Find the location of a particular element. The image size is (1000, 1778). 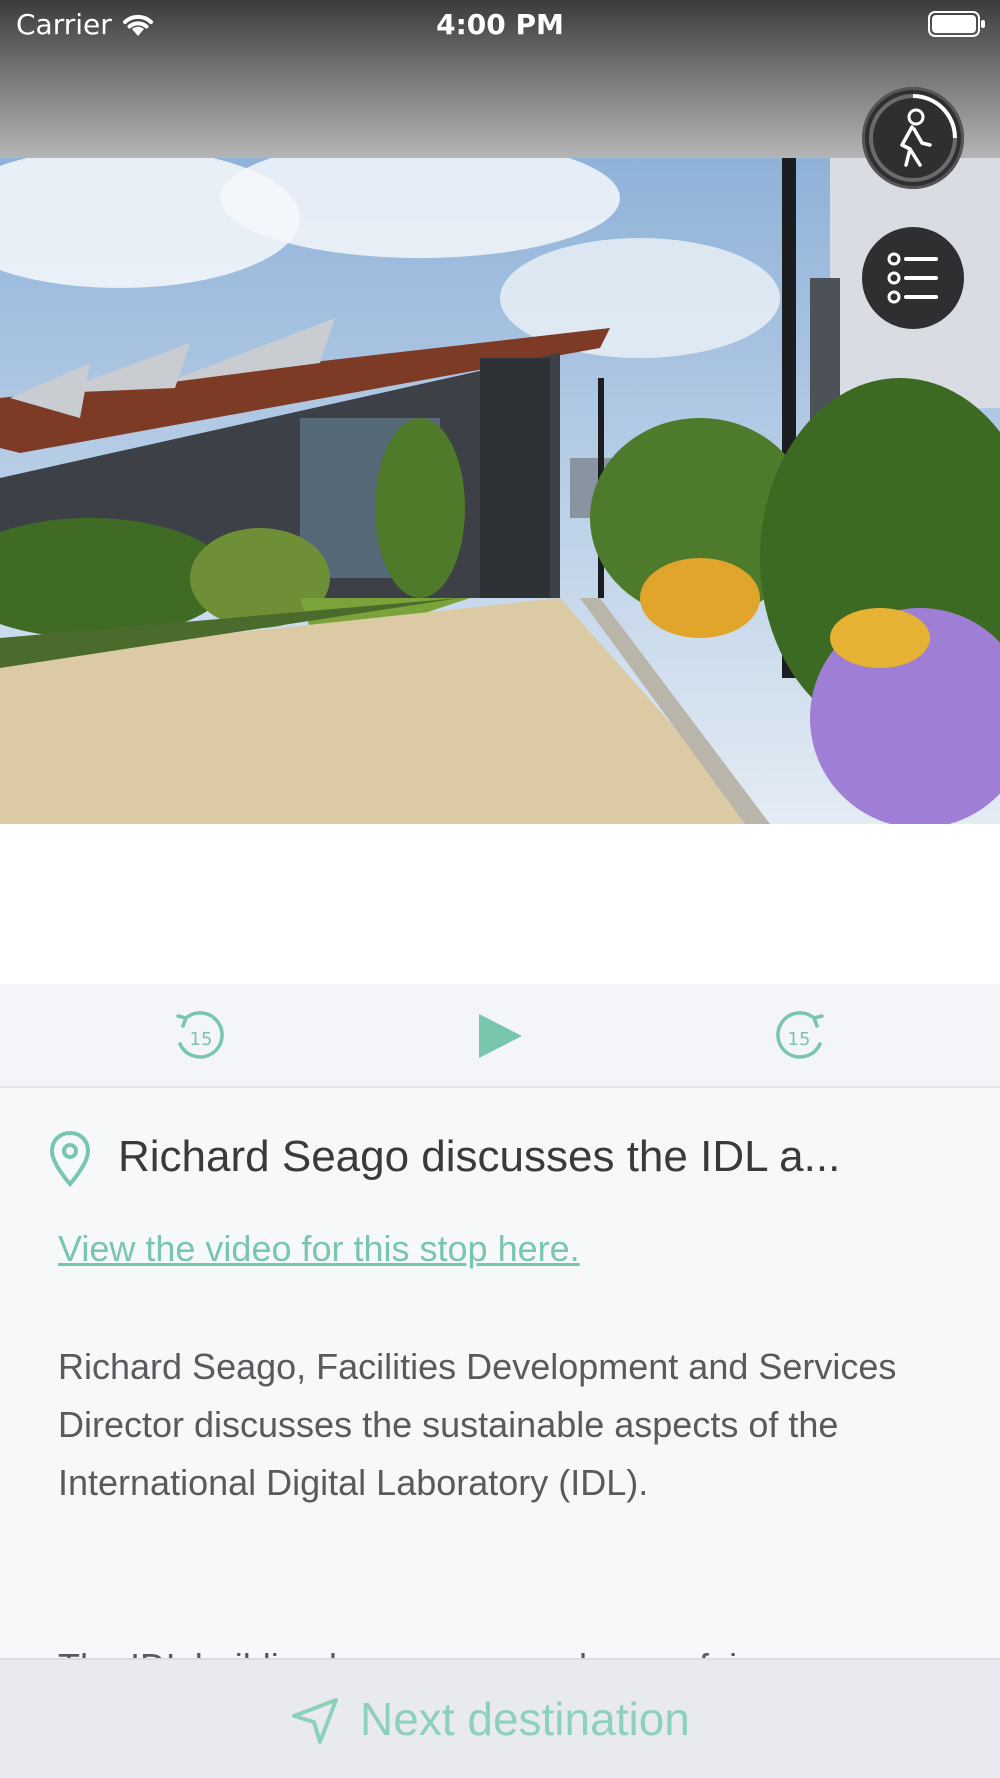

play-icon is located at coordinates (500, 1036).